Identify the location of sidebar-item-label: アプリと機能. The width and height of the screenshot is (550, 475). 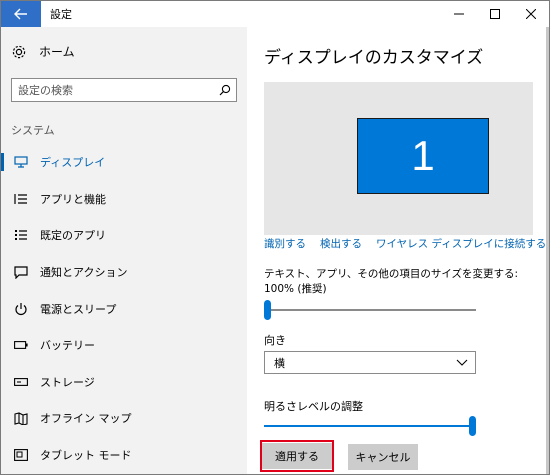
(73, 199).